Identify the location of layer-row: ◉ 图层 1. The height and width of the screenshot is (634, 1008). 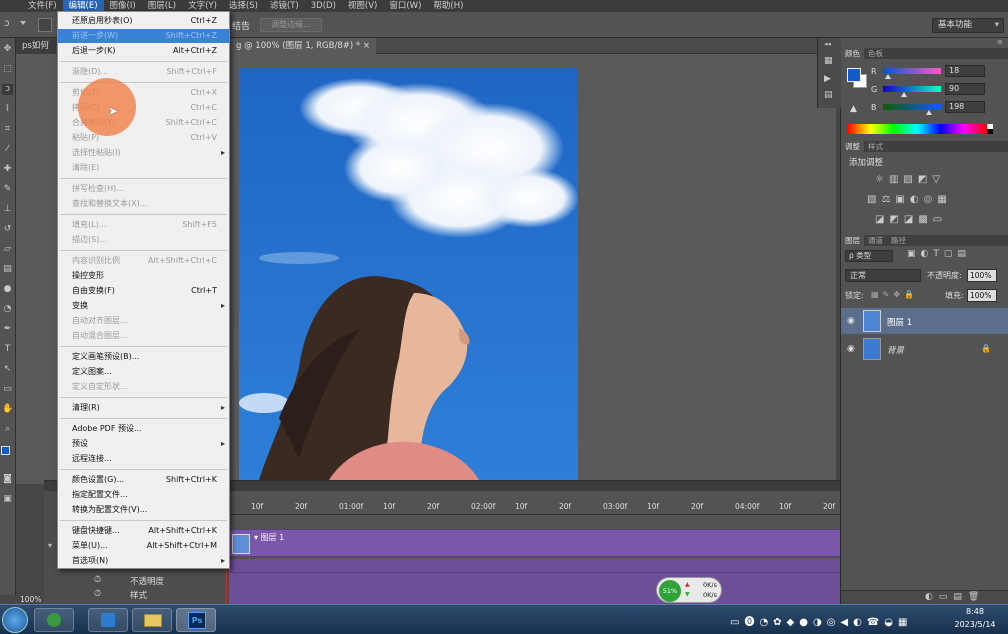
(924, 321).